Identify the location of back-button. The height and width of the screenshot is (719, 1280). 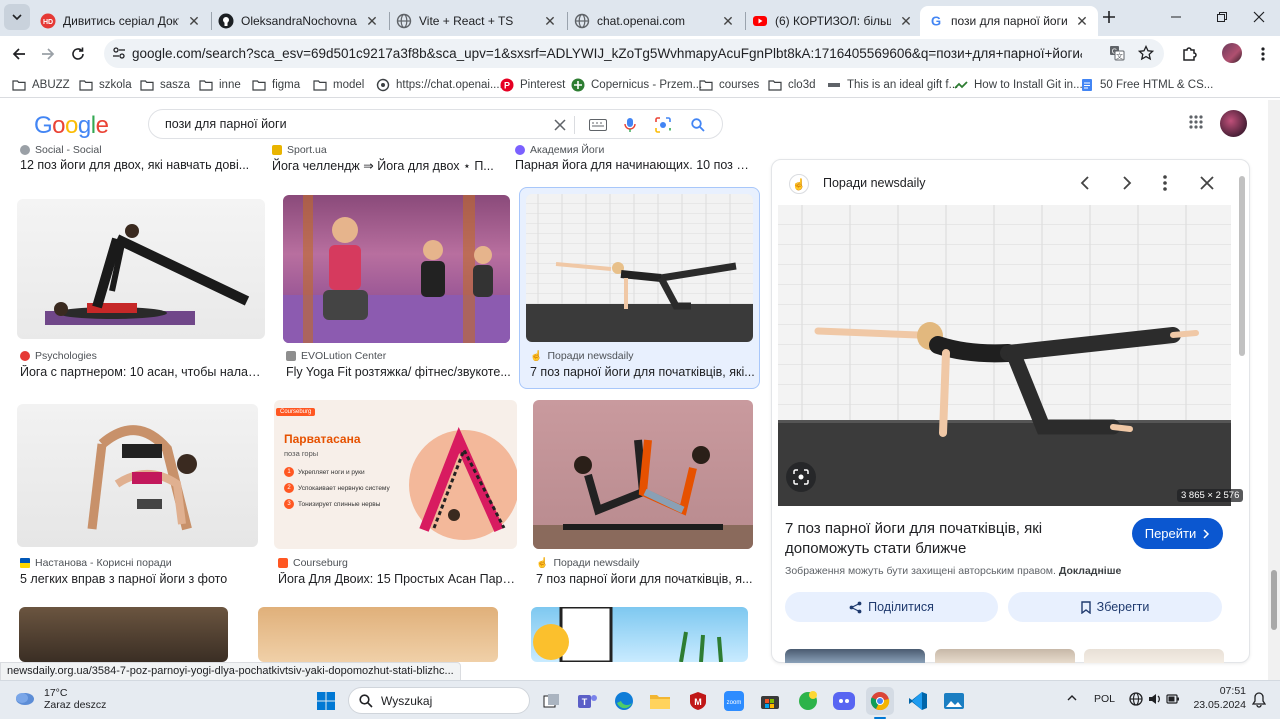
(19, 54).